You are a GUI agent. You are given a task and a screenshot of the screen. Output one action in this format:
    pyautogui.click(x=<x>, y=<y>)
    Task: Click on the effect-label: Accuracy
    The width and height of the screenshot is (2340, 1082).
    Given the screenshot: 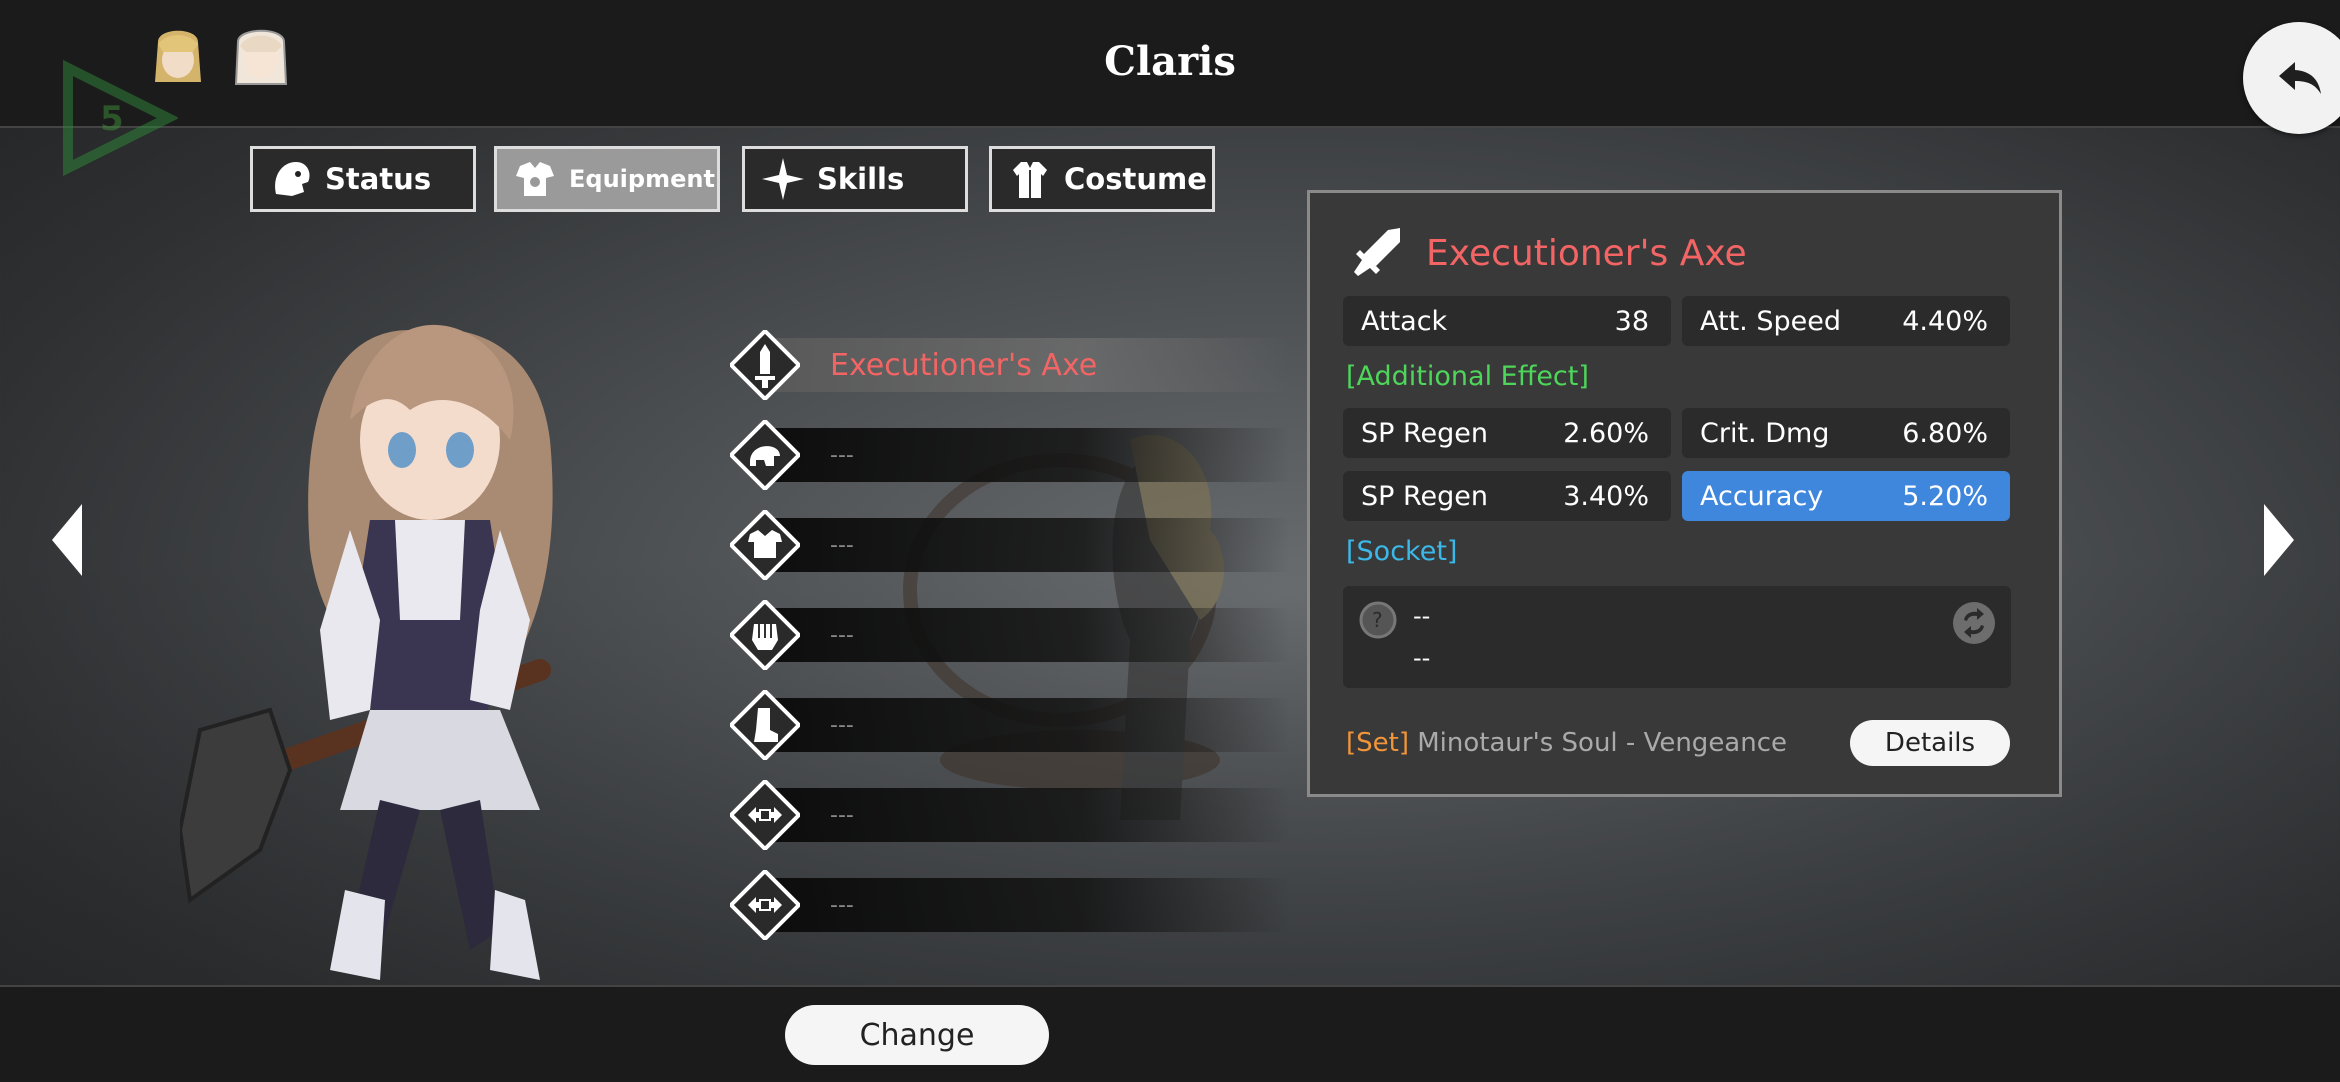 What is the action you would take?
    pyautogui.click(x=1762, y=496)
    